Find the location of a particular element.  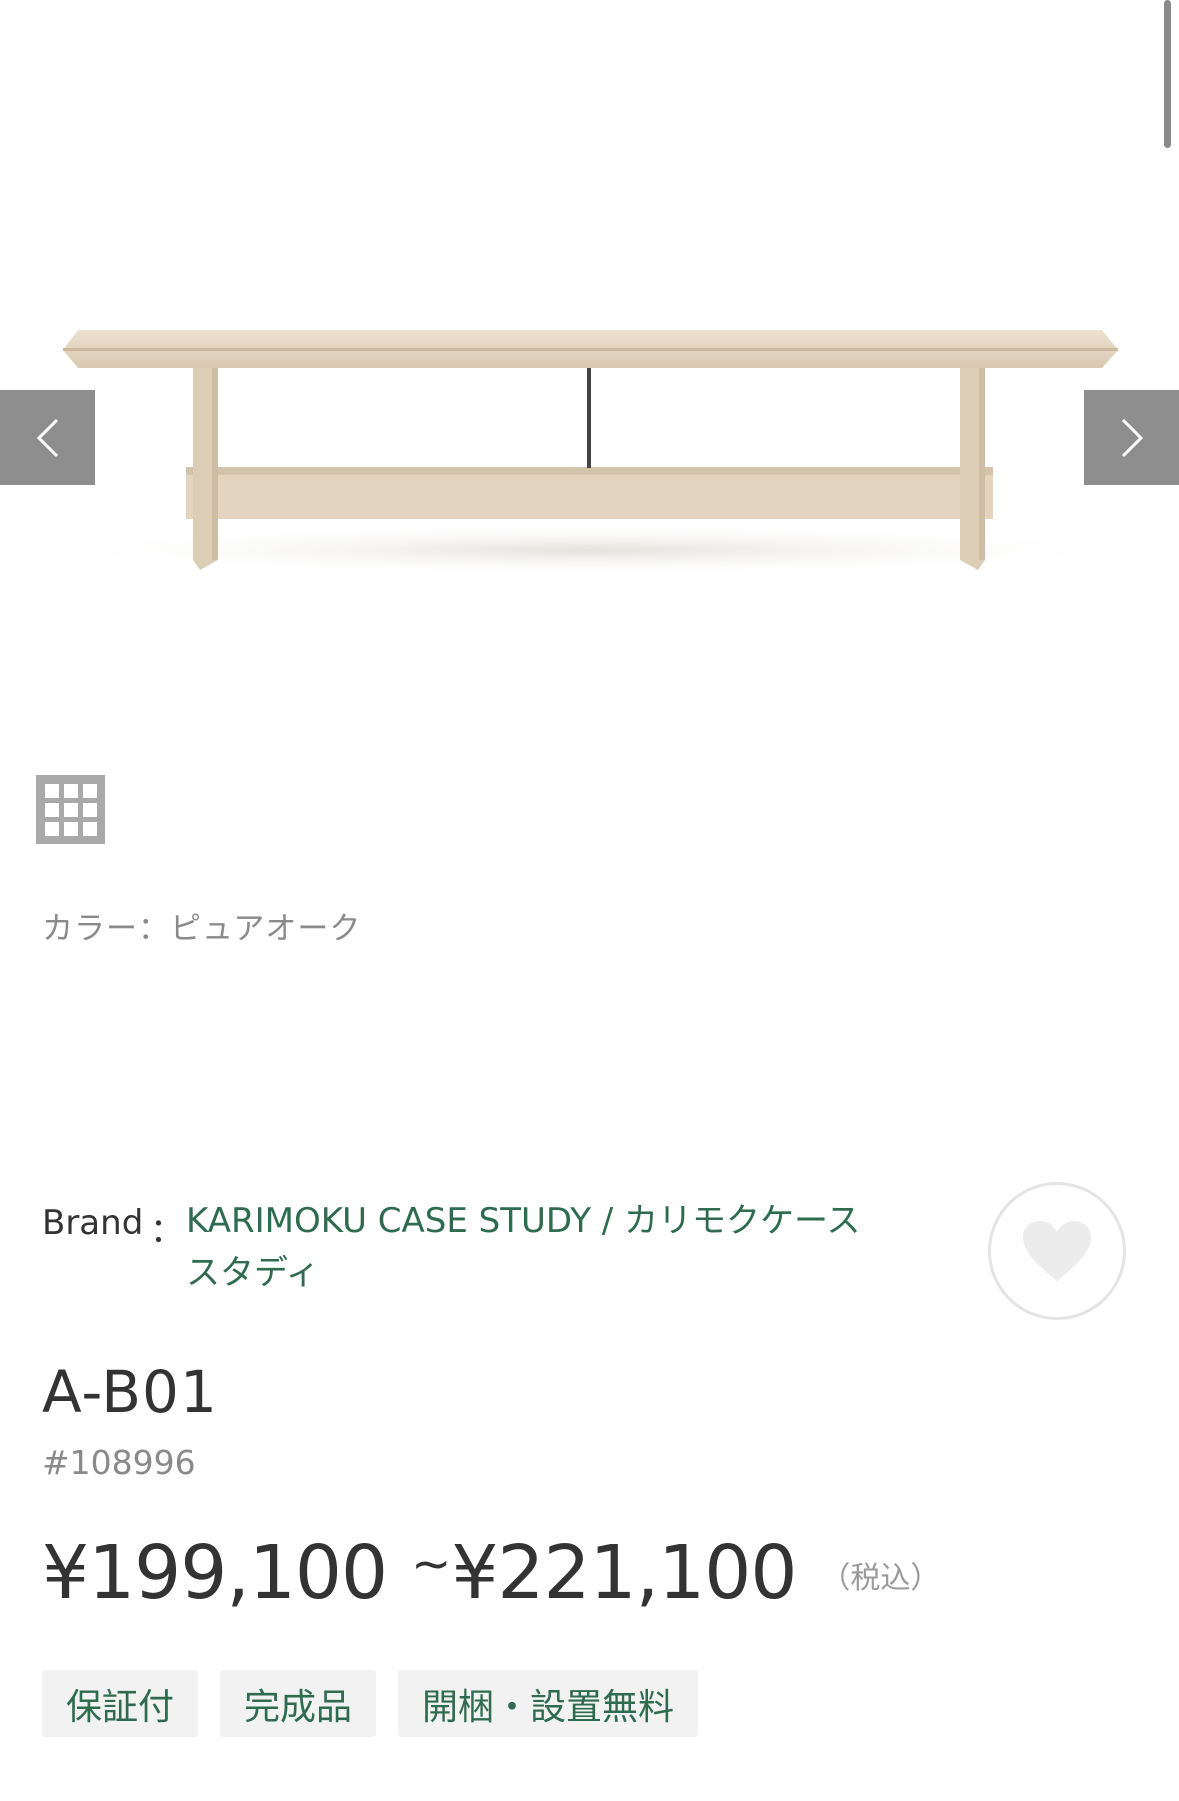

favorite-button is located at coordinates (1057, 1251).